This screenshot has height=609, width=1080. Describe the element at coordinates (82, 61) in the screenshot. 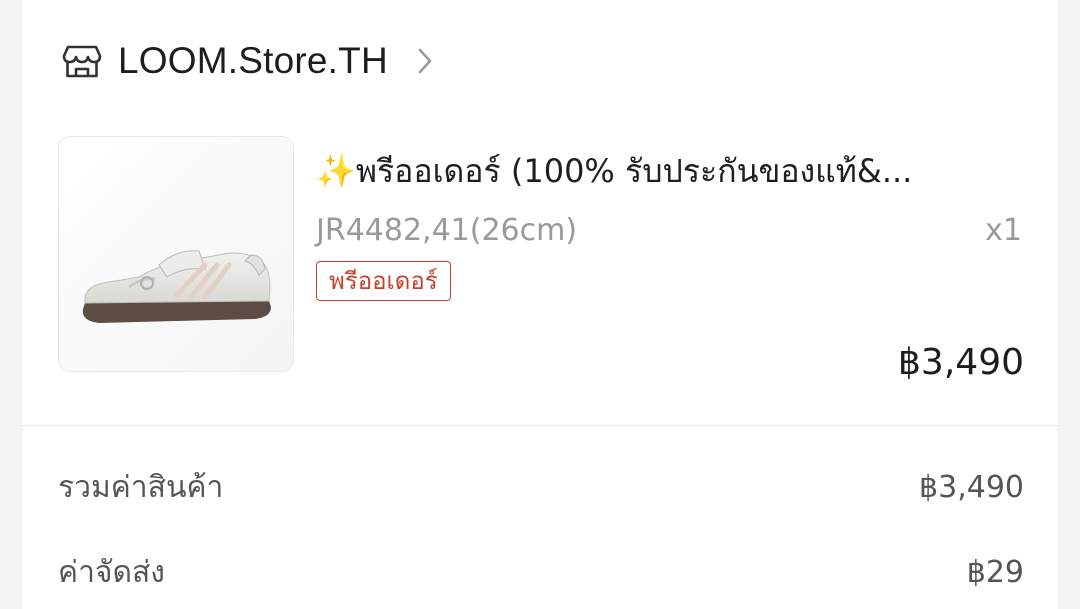

I see `store-icon` at that location.